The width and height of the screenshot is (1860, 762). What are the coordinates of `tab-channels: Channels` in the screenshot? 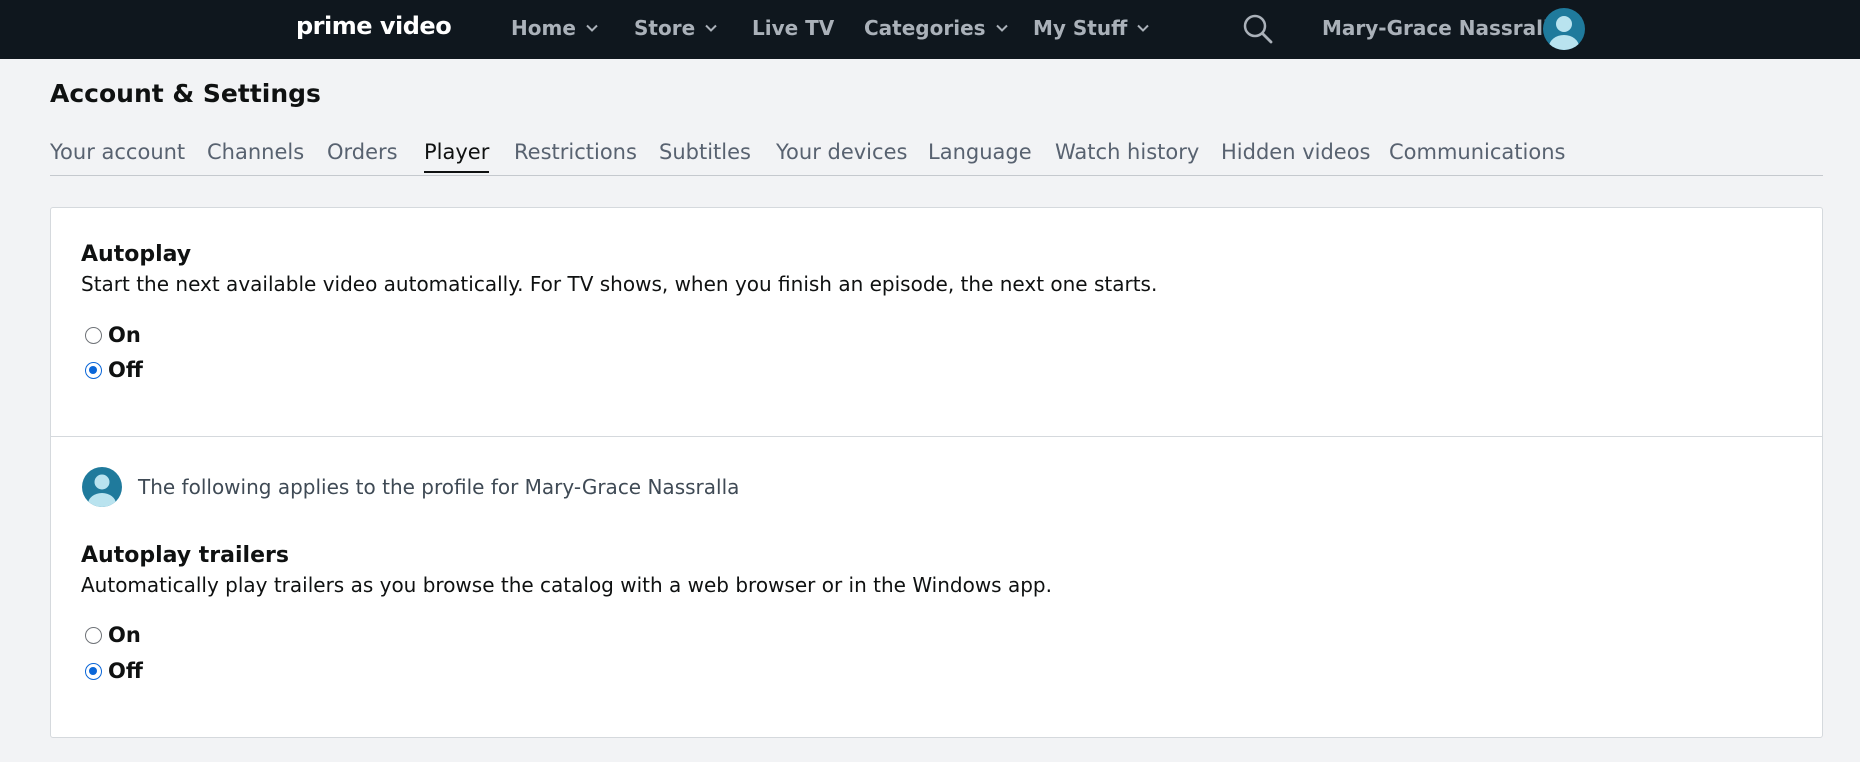 It's located at (255, 152).